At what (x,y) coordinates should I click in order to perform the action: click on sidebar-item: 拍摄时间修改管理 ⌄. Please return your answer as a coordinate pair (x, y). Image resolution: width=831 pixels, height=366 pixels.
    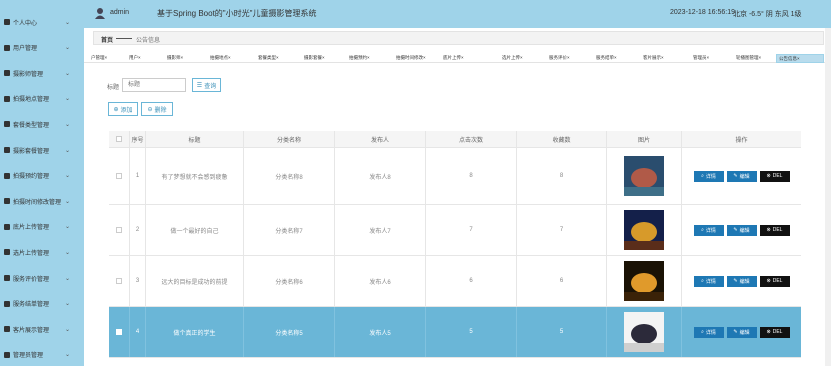
    Looking at the image, I should click on (42, 201).